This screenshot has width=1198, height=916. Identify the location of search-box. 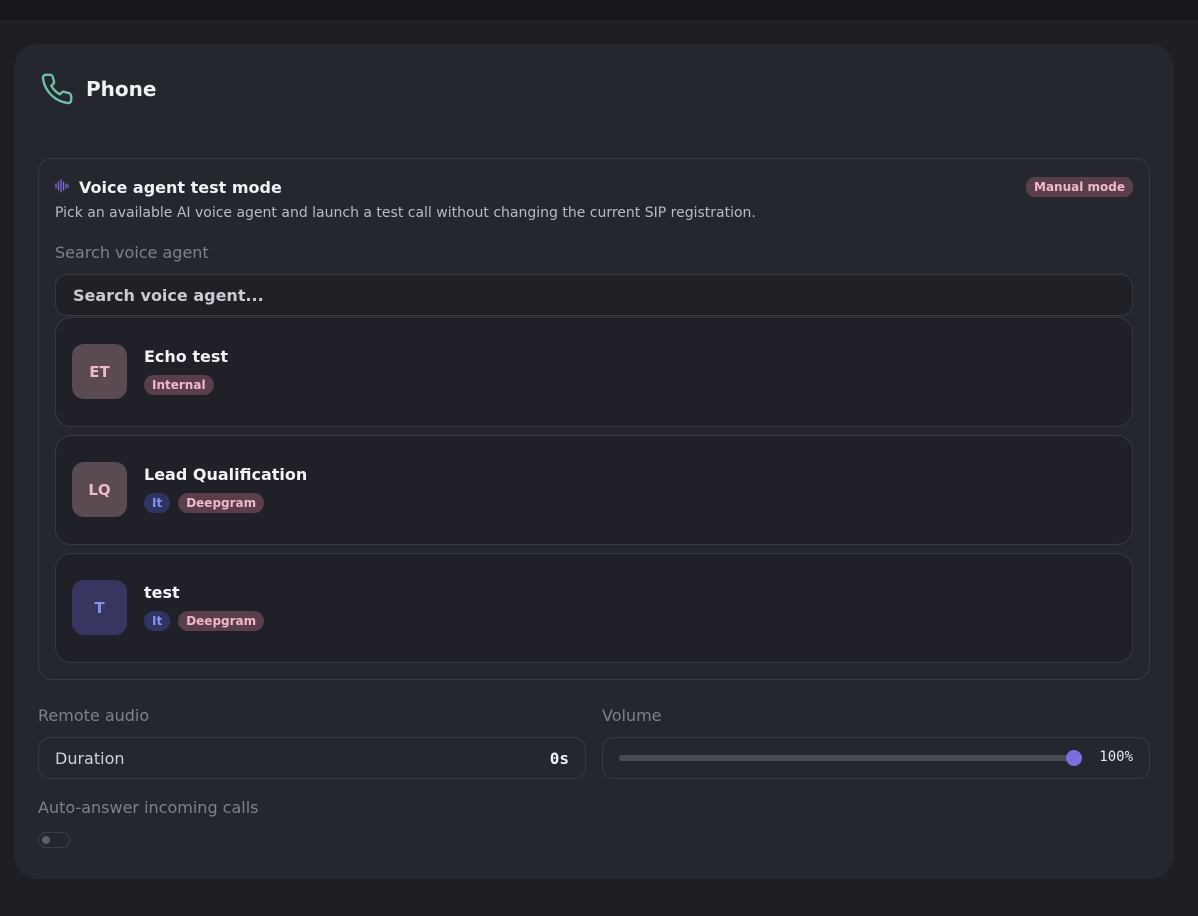
(594, 295).